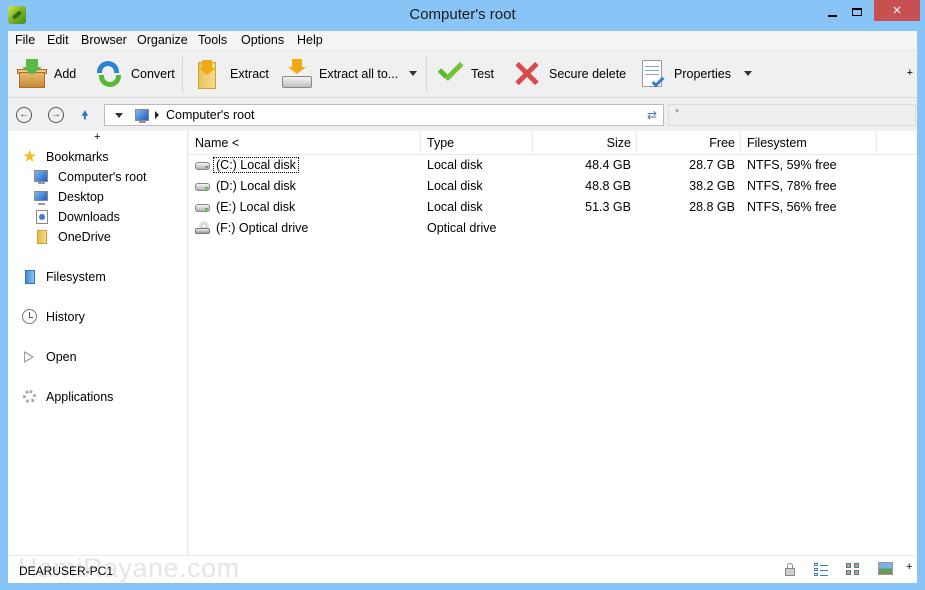 The width and height of the screenshot is (925, 590). Describe the element at coordinates (30, 357) in the screenshot. I see `play-icon` at that location.